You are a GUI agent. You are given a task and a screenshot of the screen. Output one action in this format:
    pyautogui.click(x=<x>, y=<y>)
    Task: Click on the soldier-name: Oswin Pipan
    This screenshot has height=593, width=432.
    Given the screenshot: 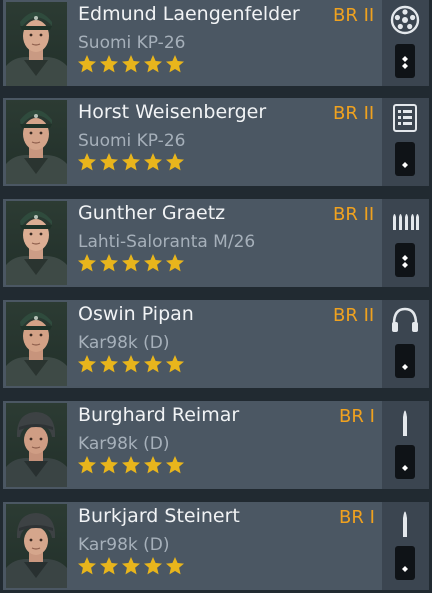 What is the action you would take?
    pyautogui.click(x=136, y=314)
    